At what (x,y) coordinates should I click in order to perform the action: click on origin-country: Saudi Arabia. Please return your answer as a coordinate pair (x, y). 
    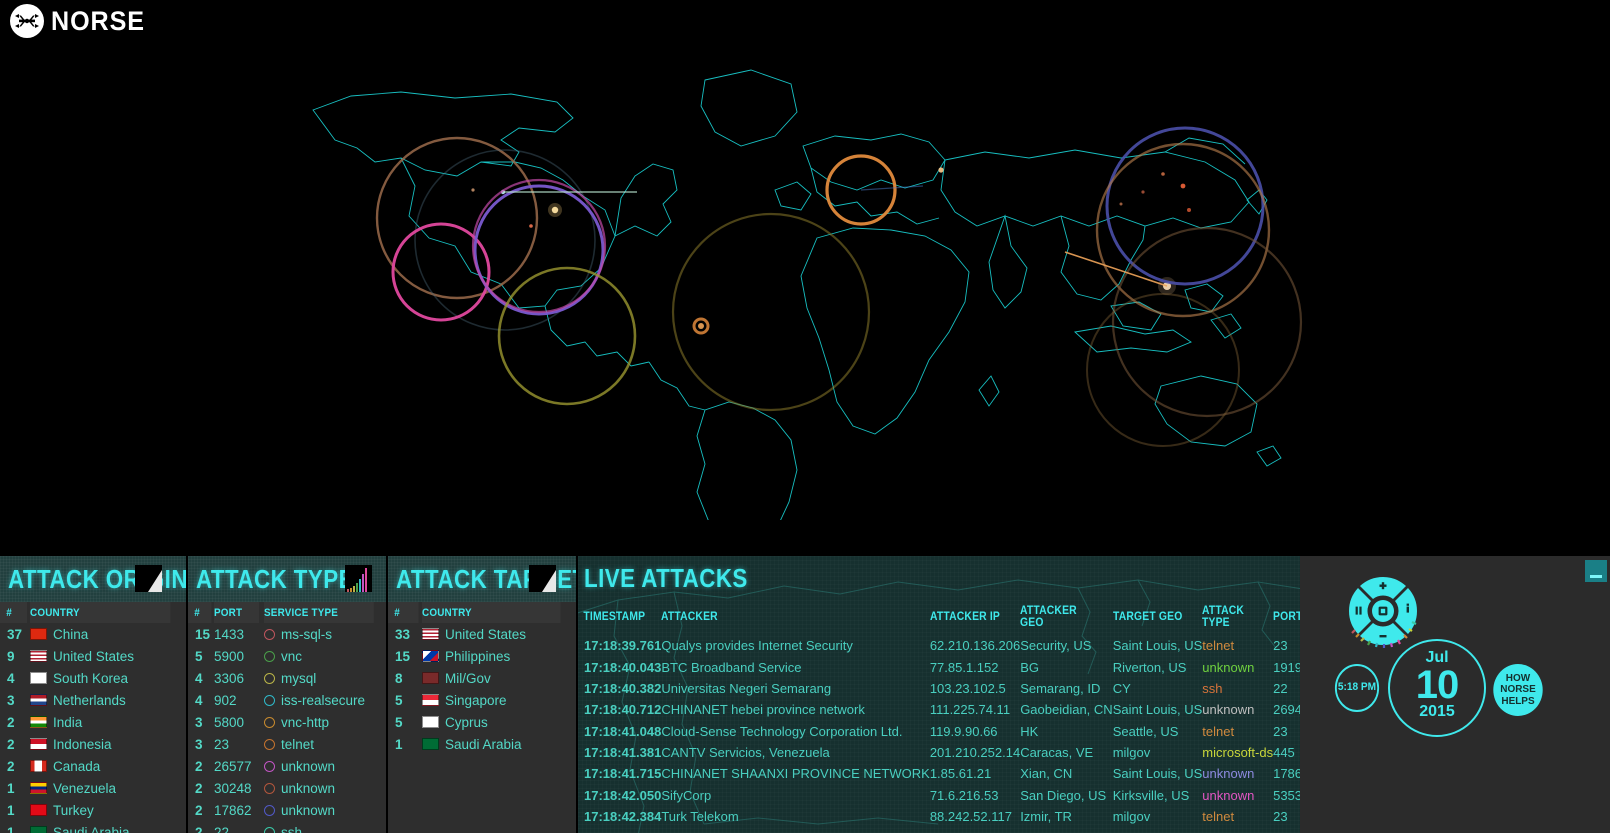
    Looking at the image, I should click on (108, 827).